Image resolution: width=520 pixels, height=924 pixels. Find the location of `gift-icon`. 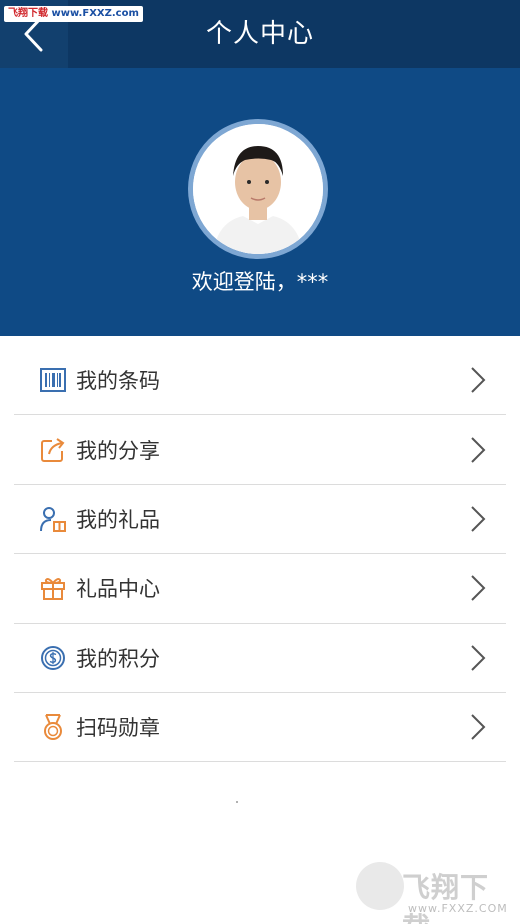

gift-icon is located at coordinates (53, 588).